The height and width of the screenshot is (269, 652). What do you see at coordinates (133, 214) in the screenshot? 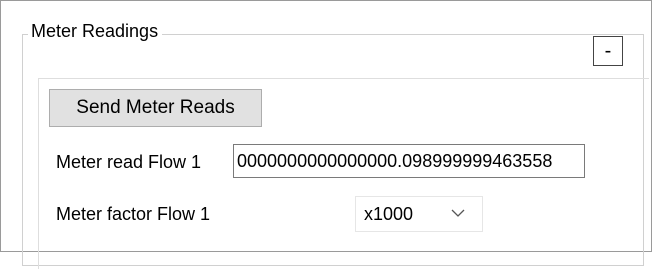
I see `meter-factor-label: Meter factor Flow 1` at bounding box center [133, 214].